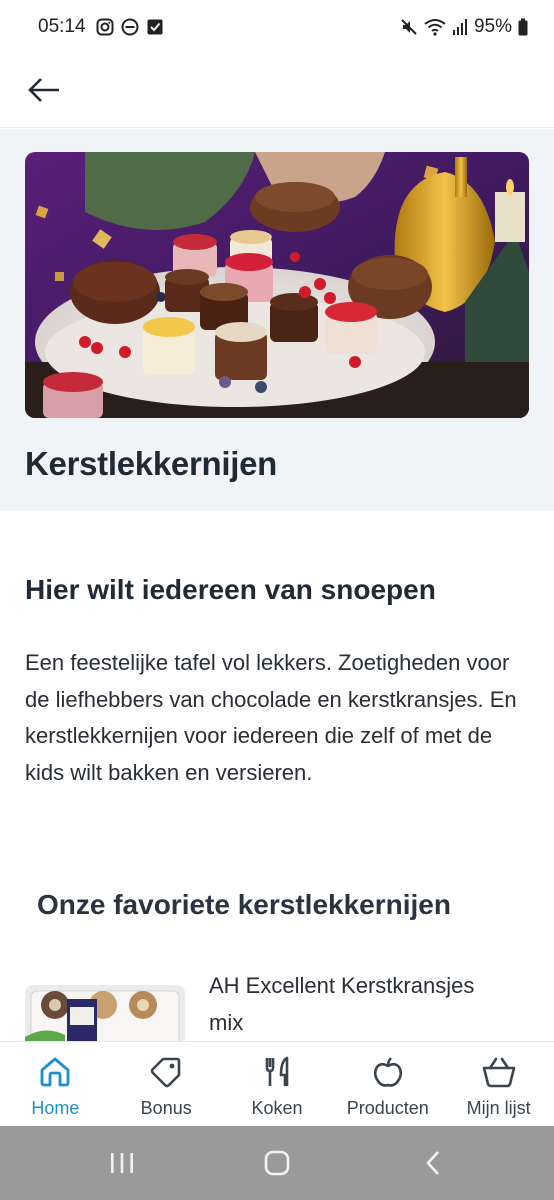  I want to click on nav-mijn-lijst: Mijn lijst, so click(498, 1084).